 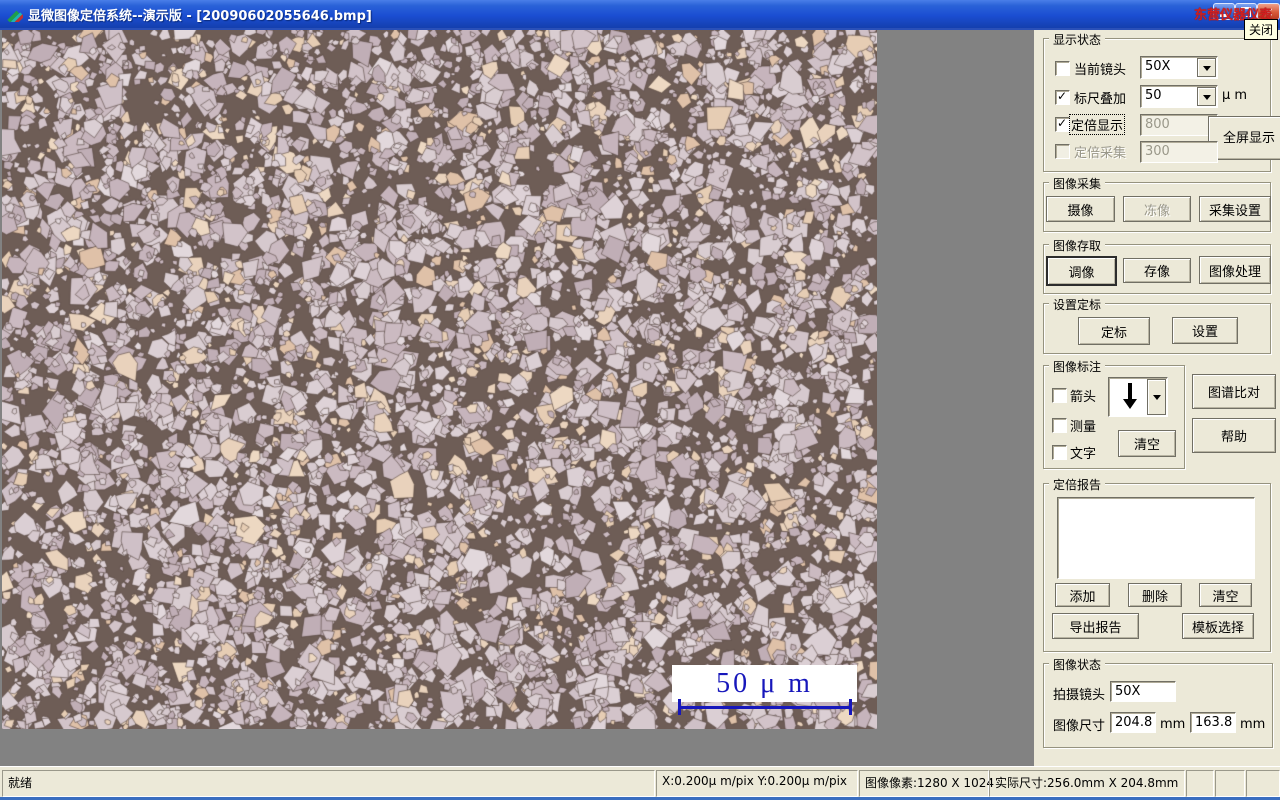 I want to click on fixed-zoom-capture-checkbox, so click(x=1062, y=151).